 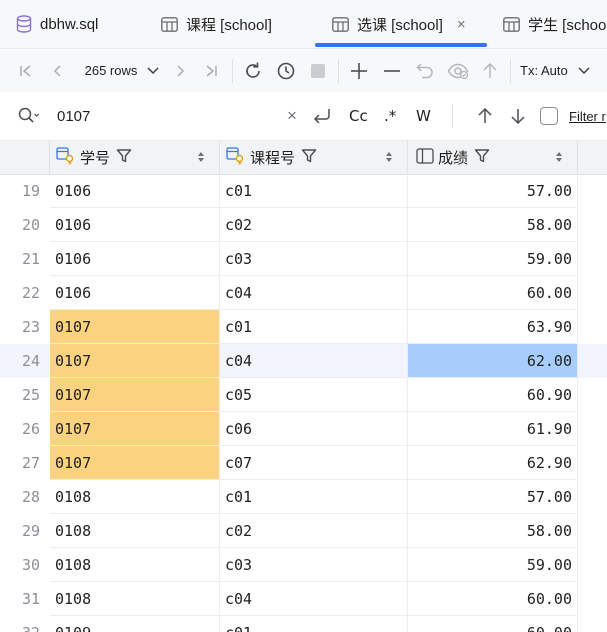 What do you see at coordinates (253, 70) in the screenshot?
I see `refresh-icon` at bounding box center [253, 70].